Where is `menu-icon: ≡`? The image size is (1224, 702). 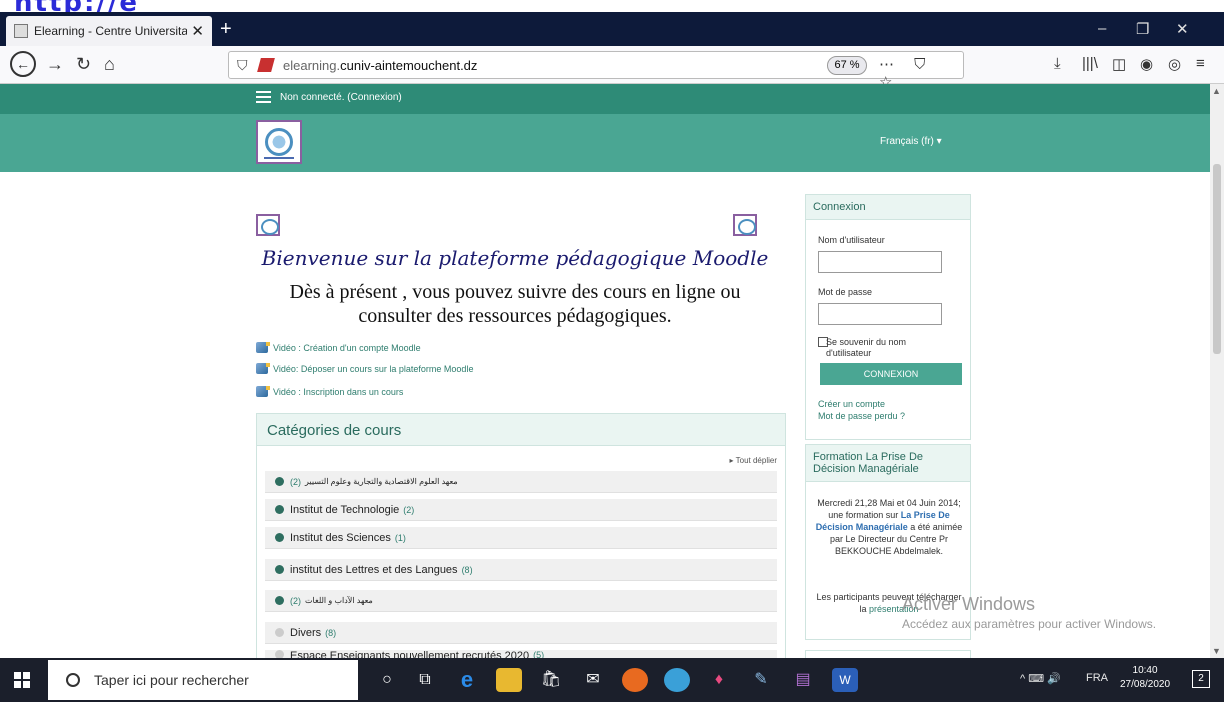
menu-icon: ≡ is located at coordinates (1200, 63).